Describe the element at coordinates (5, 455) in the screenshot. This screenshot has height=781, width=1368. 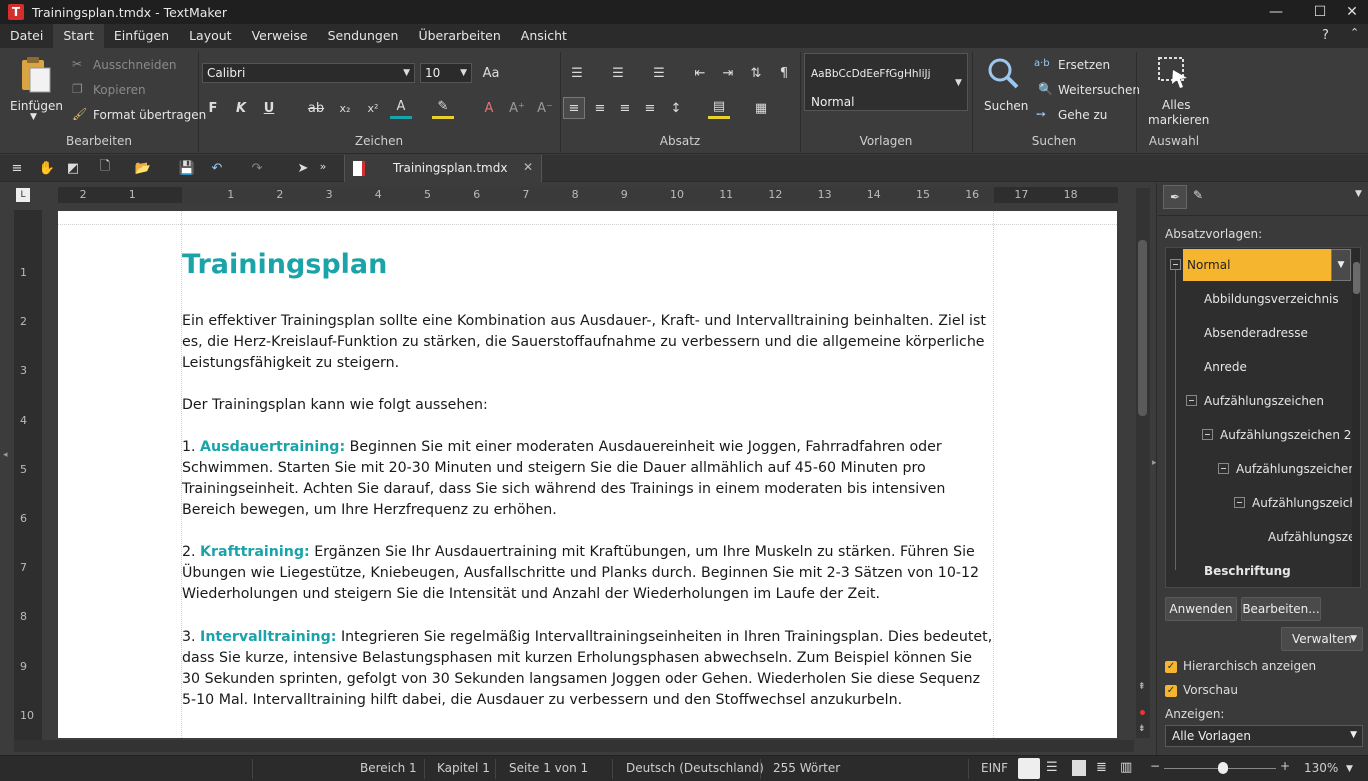
I see `left-pane-toggle-icon: ◂` at that location.